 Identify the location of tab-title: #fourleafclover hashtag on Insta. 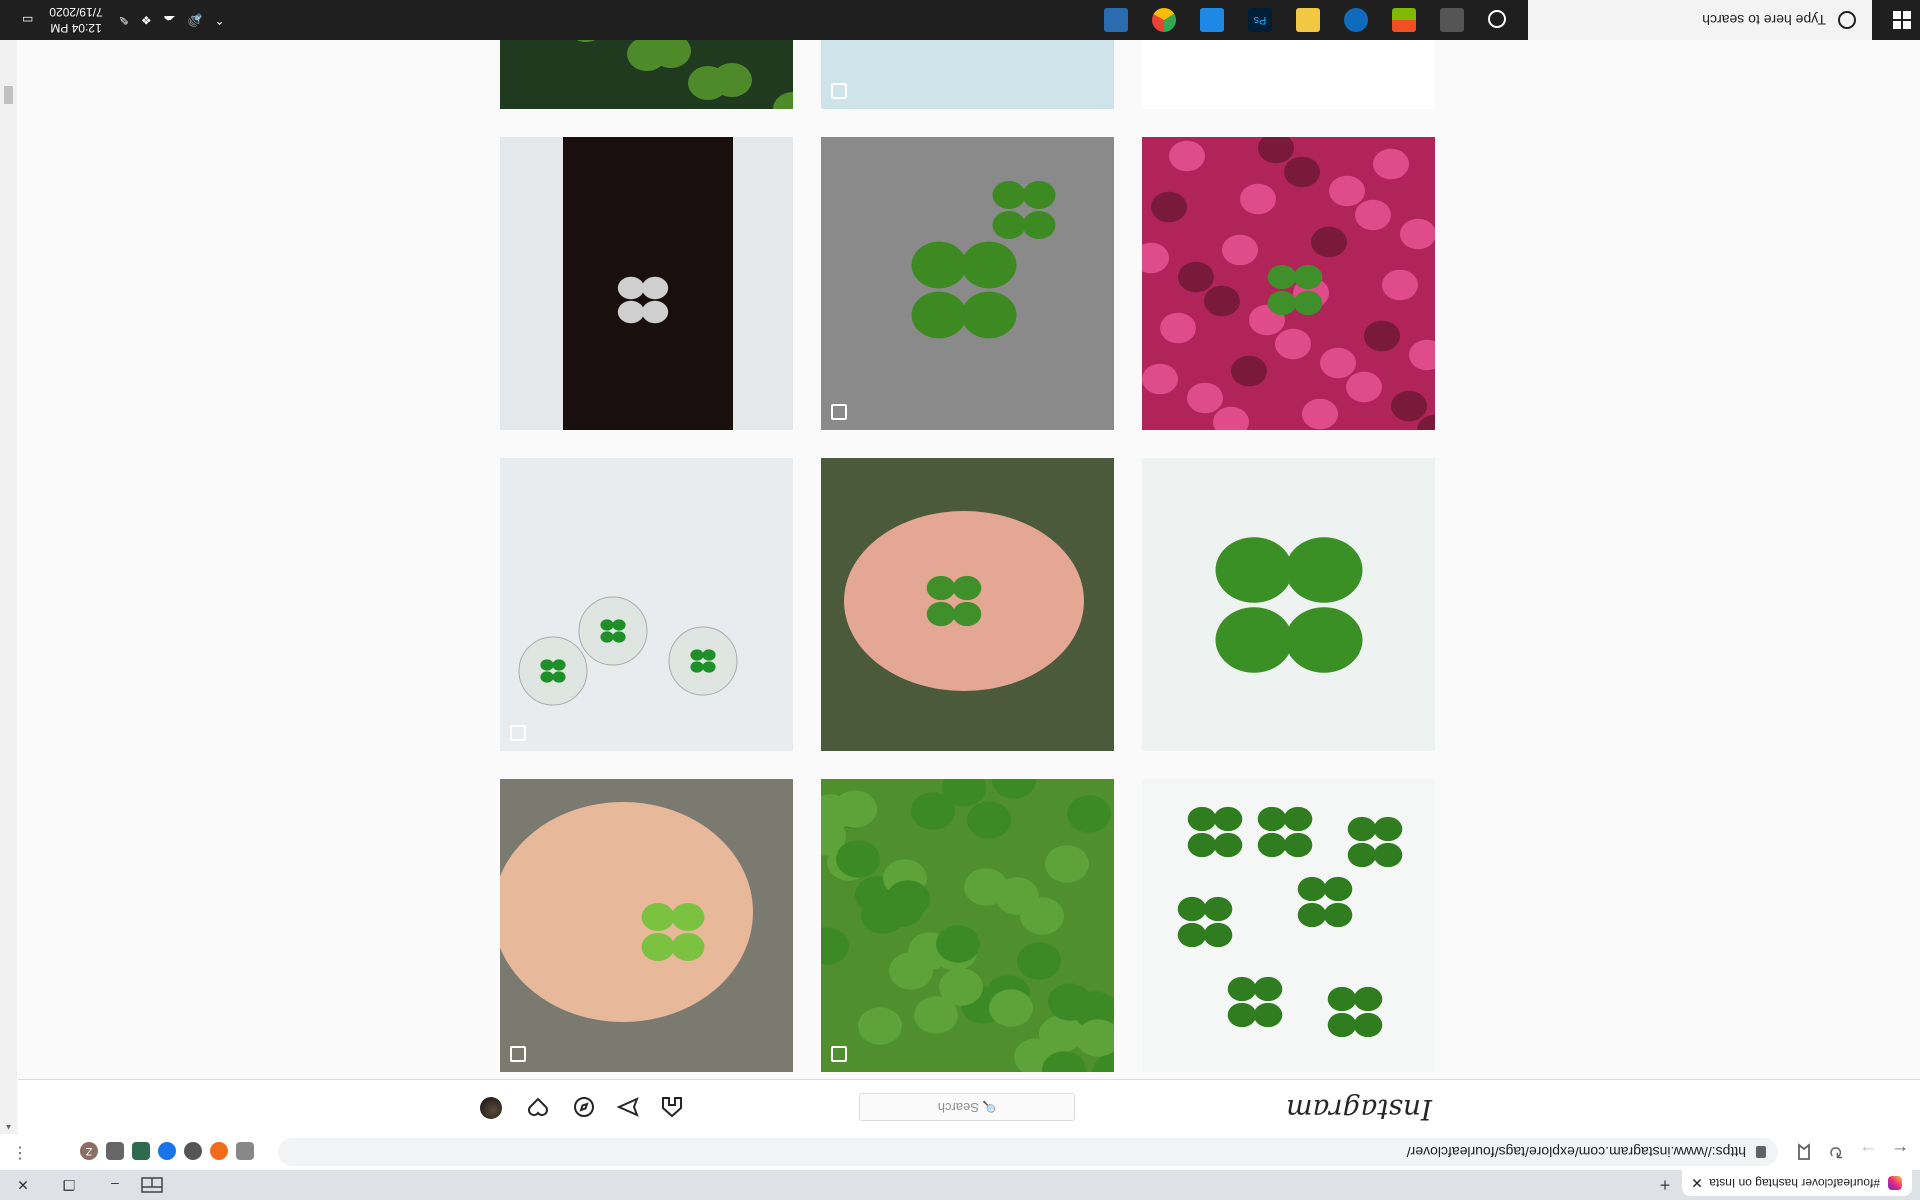
(1794, 1183).